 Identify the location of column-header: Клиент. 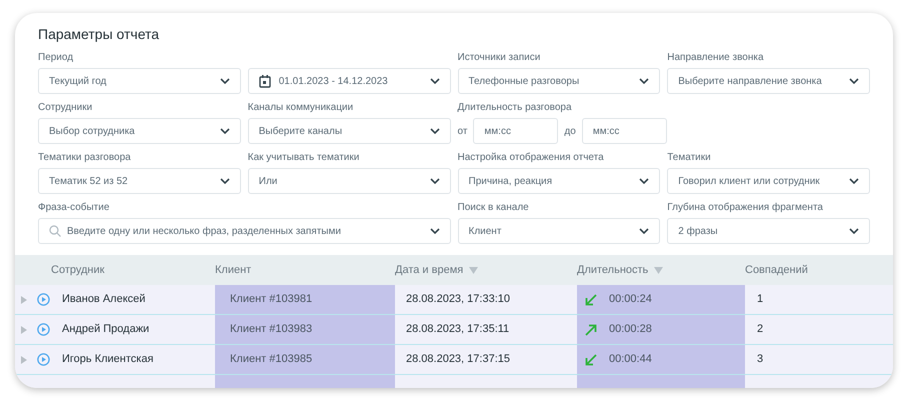
(233, 270).